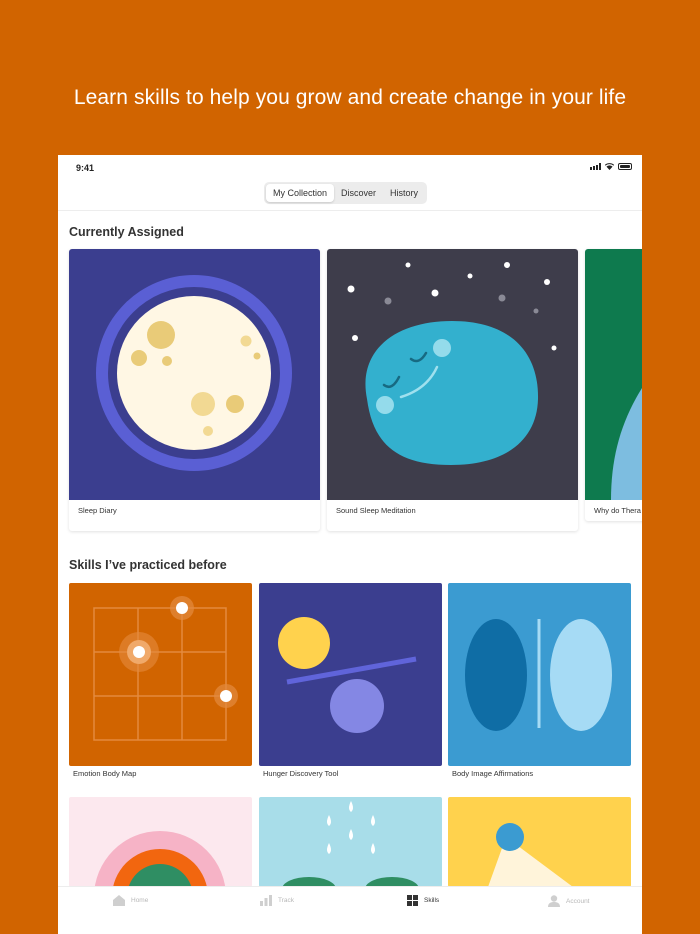 The width and height of the screenshot is (700, 934). Describe the element at coordinates (148, 565) in the screenshot. I see `section-title-practiced: Skills I’ve practiced before` at that location.